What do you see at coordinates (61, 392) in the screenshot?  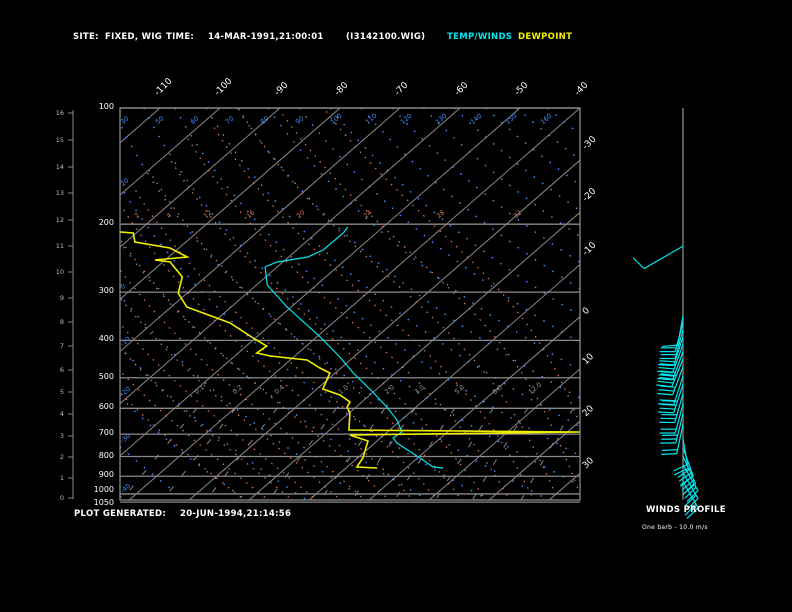 I see `height-tick-label: 5` at bounding box center [61, 392].